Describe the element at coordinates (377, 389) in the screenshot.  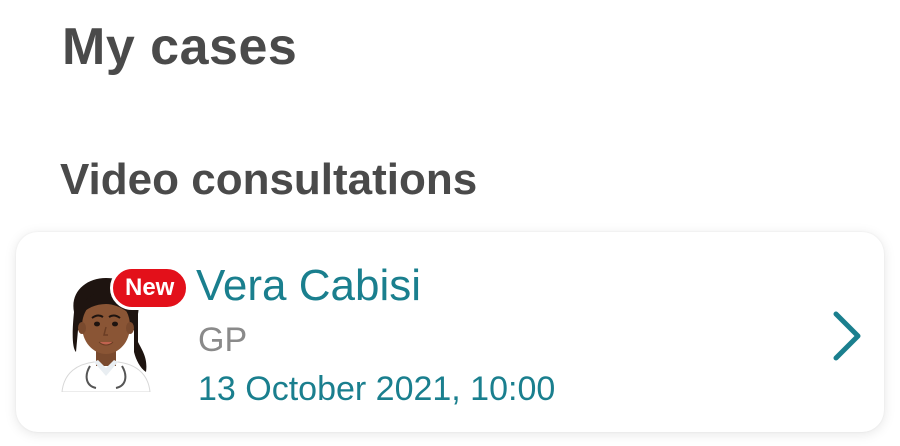
I see `case-datetime: 13 October 2021, 10:00` at that location.